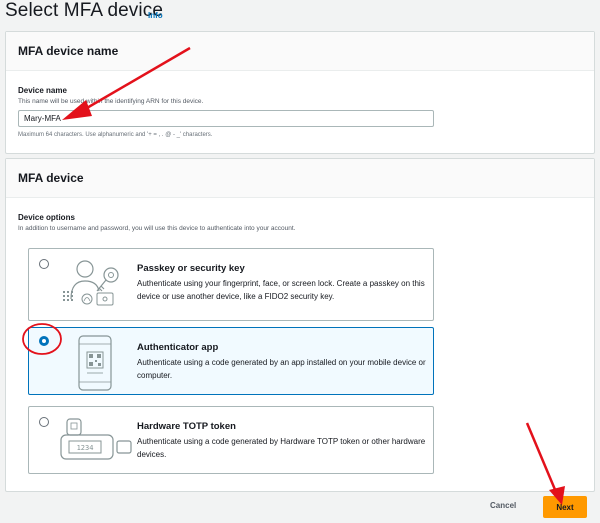 This screenshot has width=600, height=523. Describe the element at coordinates (300, 51) in the screenshot. I see `mfa-device-name-header: MFA device name` at that location.